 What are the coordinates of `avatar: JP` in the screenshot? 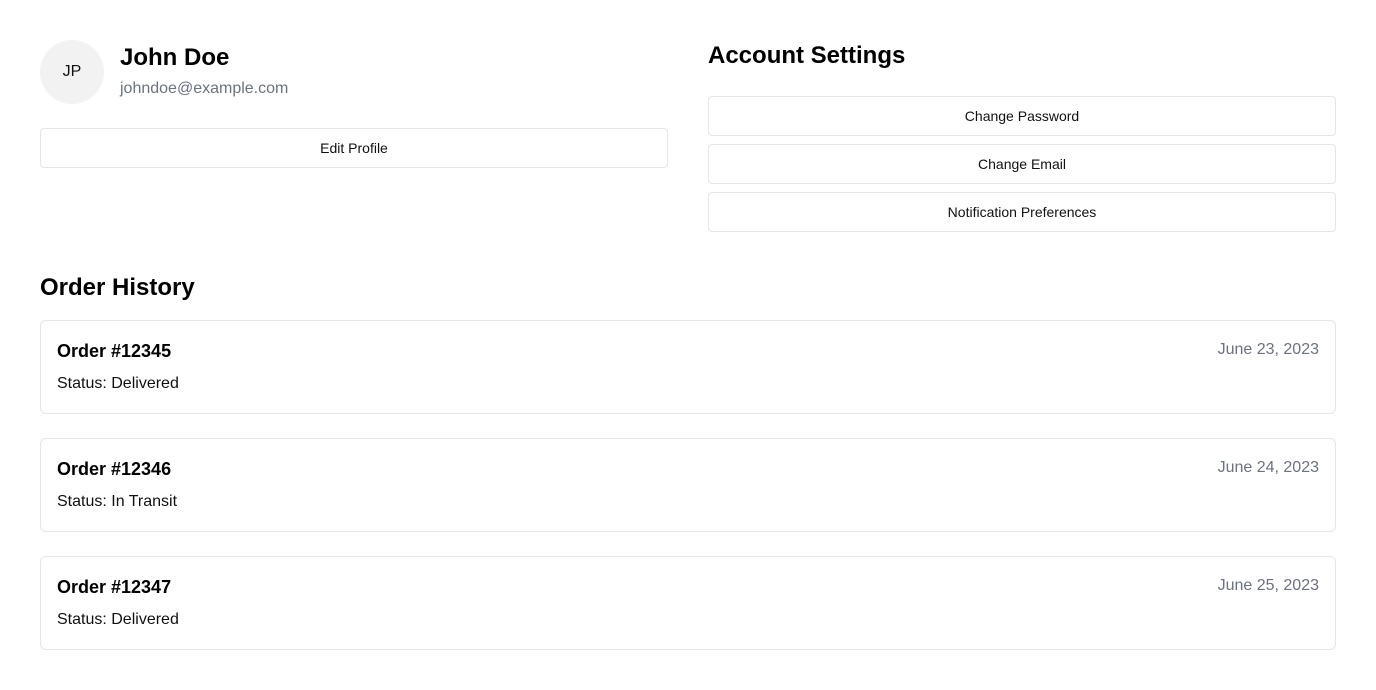 It's located at (72, 72).